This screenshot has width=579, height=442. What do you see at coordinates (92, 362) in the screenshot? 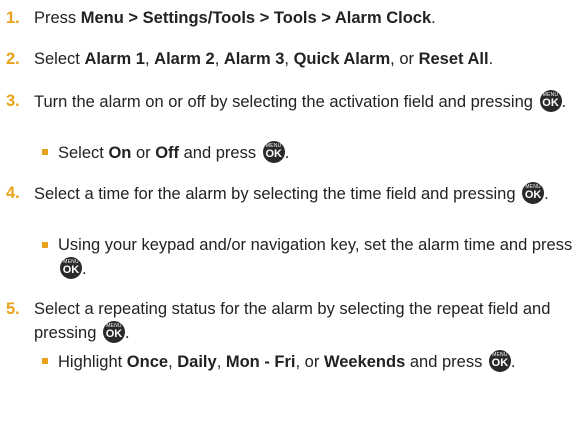
I see `substep-text: Highlight` at bounding box center [92, 362].